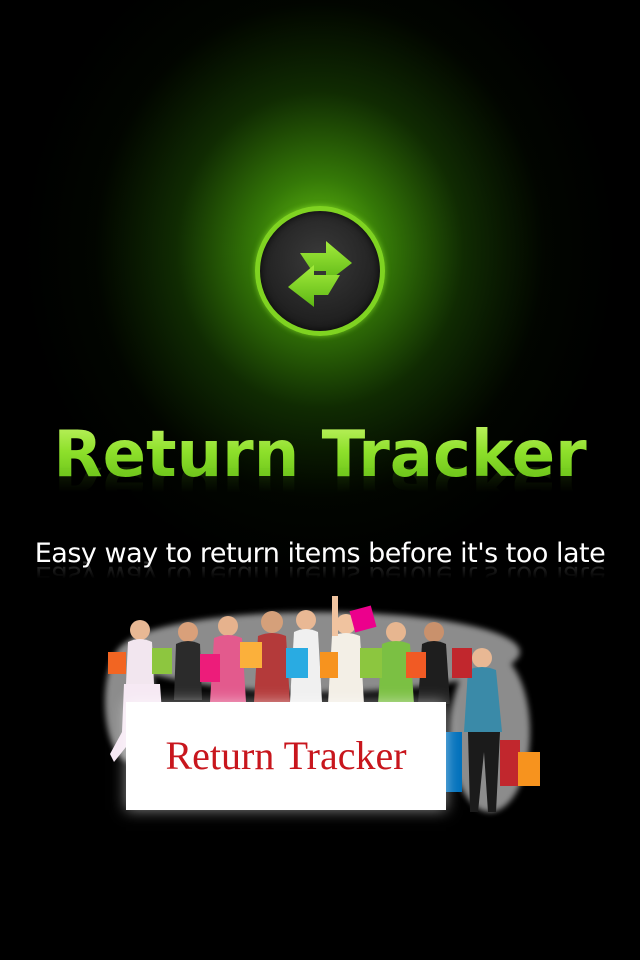  I want to click on promo-sign: Return Tracker, so click(286, 756).